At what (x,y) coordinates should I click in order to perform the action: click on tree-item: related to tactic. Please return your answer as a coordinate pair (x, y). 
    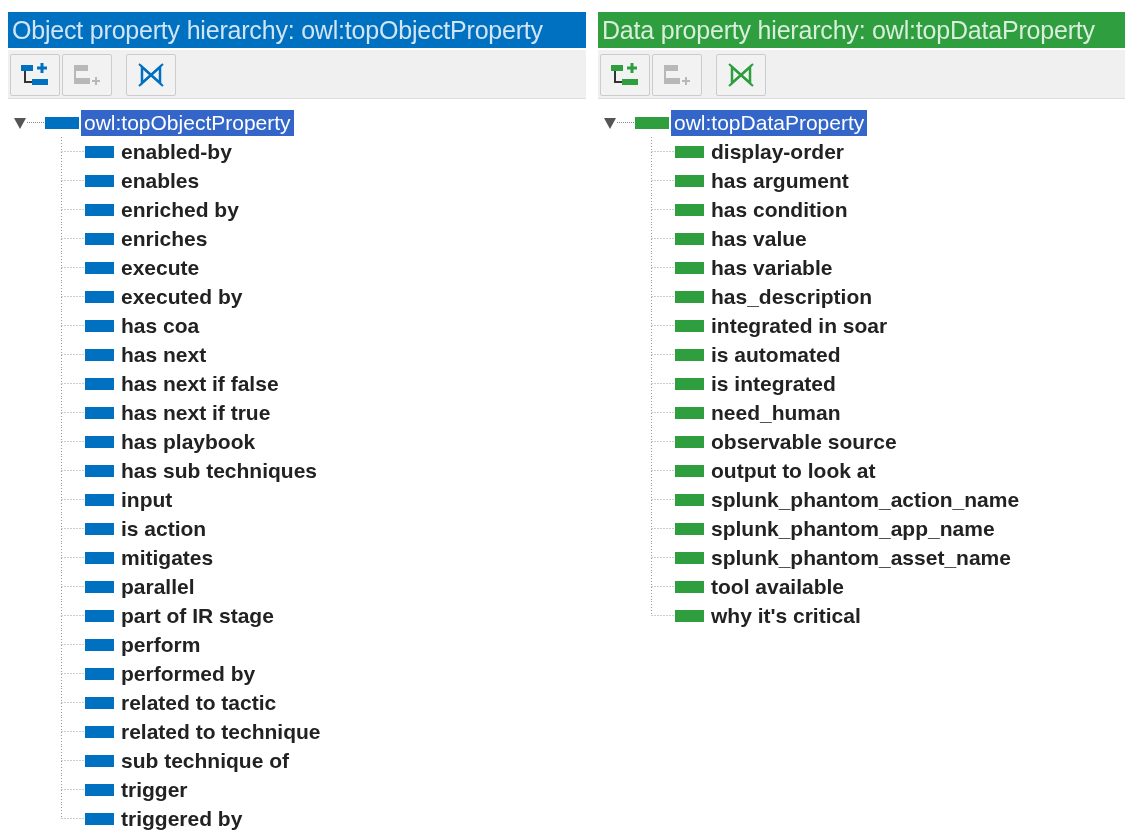
    Looking at the image, I should click on (199, 702).